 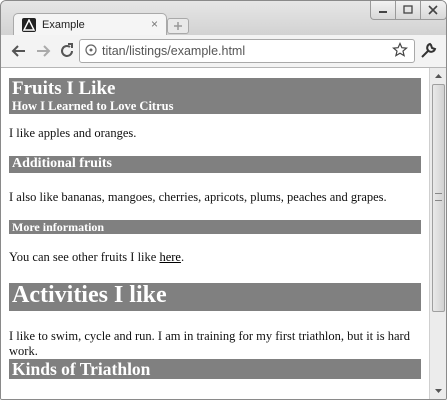 What do you see at coordinates (182, 257) in the screenshot?
I see `more-info-period: .` at bounding box center [182, 257].